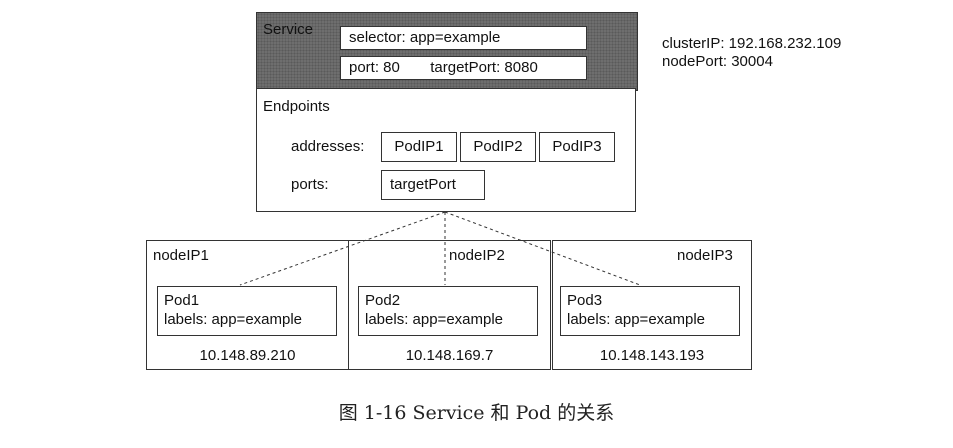 This screenshot has width=953, height=448. Describe the element at coordinates (247, 355) in the screenshot. I see `node-1-ip: 10.148.89.210` at that location.